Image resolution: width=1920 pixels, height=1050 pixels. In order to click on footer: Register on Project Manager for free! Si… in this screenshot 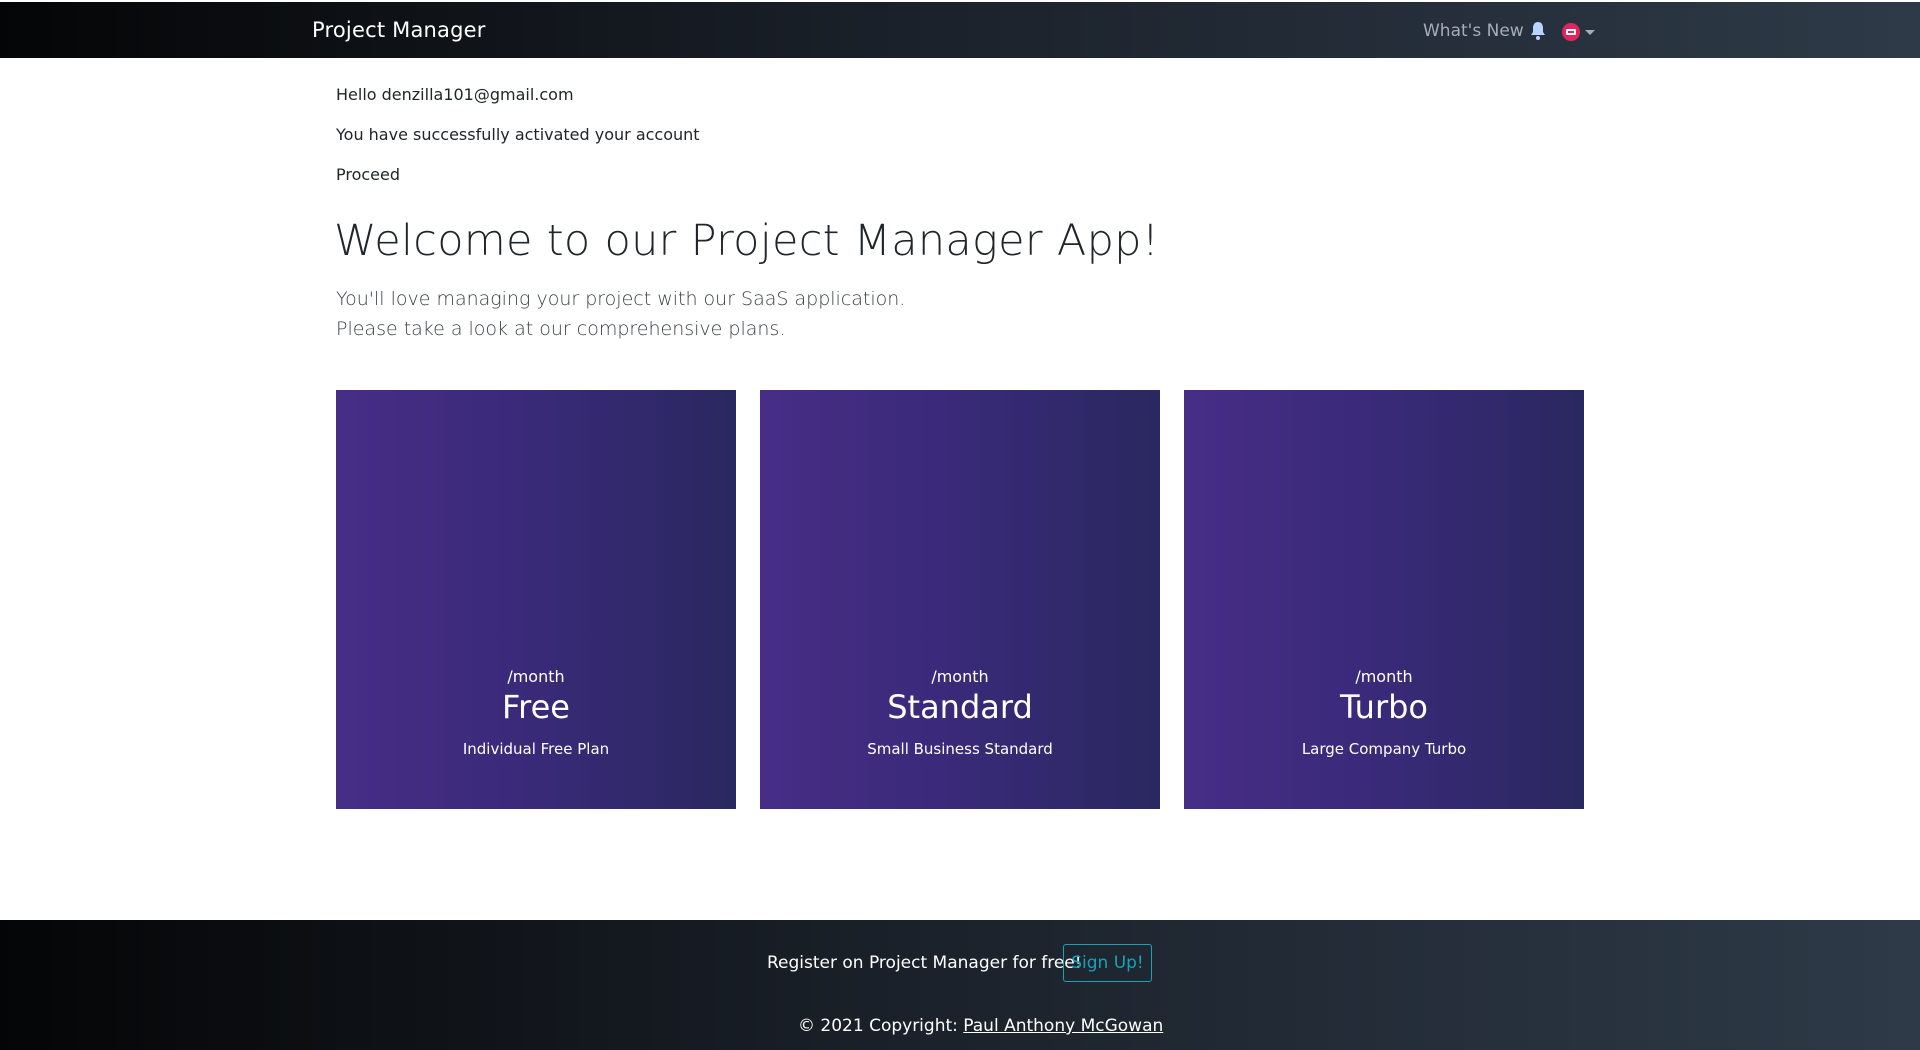, I will do `click(960, 985)`.